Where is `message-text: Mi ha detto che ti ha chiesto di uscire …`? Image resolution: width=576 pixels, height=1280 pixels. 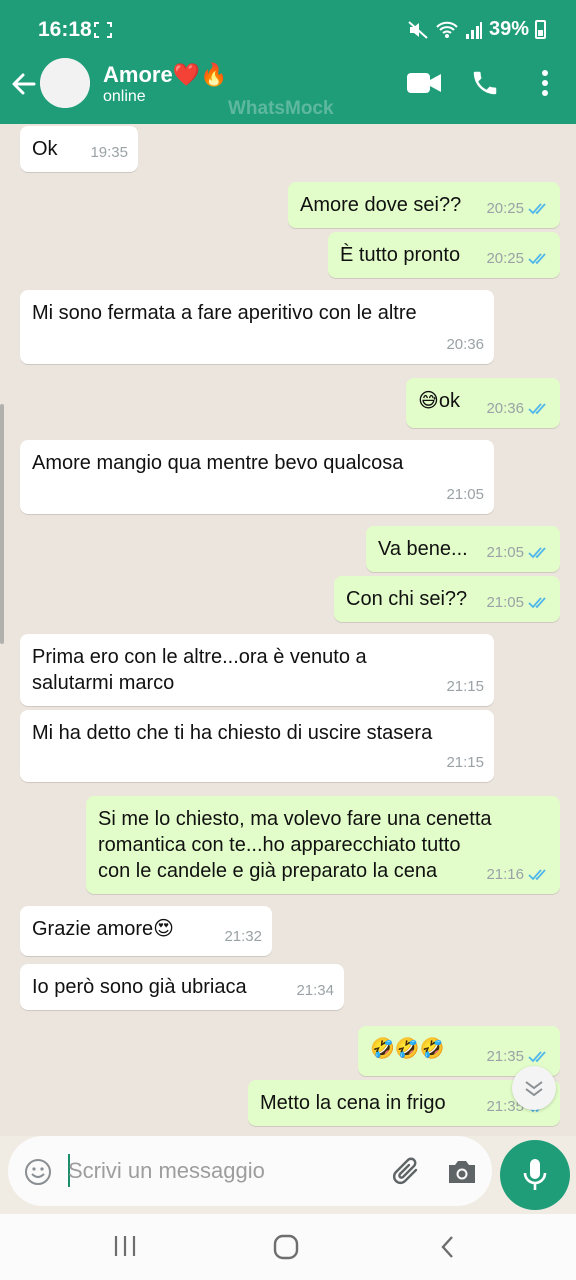
message-text: Mi ha detto che ti ha chiesto di uscire … is located at coordinates (232, 733).